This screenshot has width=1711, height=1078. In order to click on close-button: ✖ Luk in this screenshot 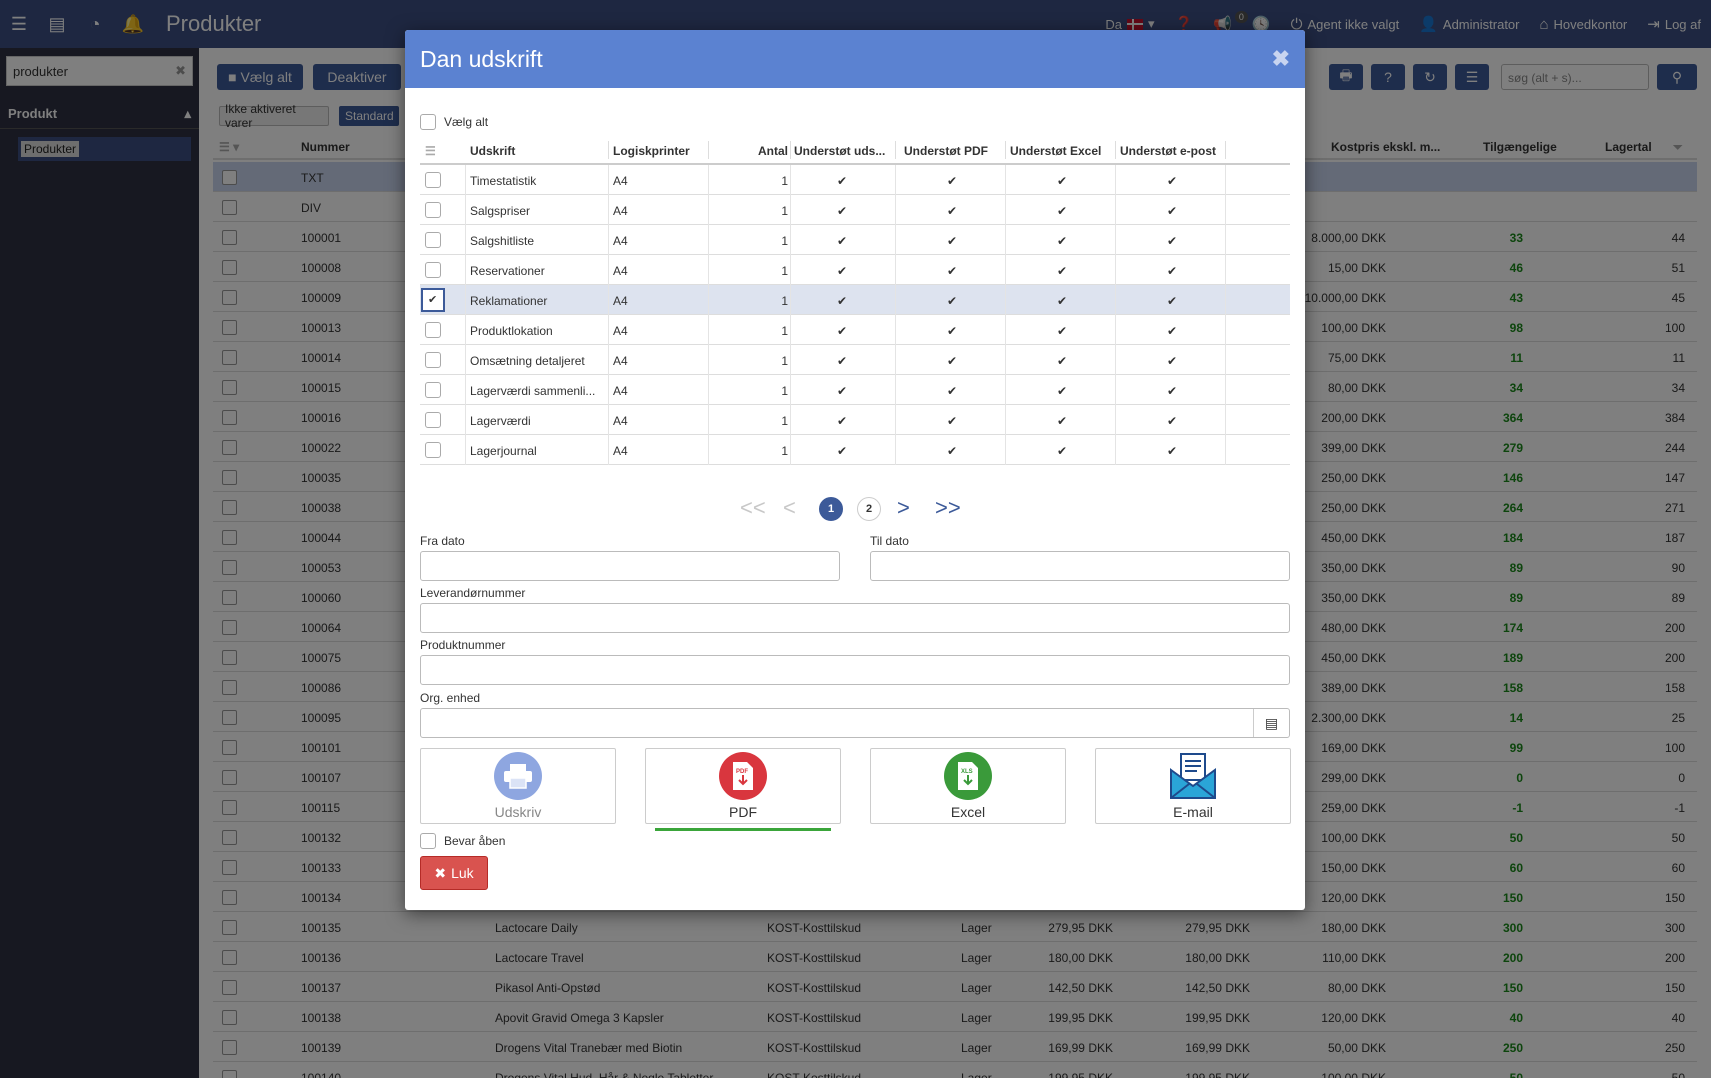, I will do `click(454, 873)`.